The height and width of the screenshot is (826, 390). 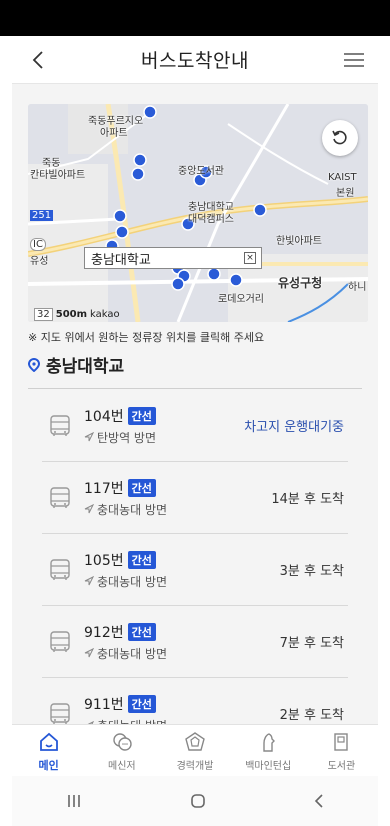 I want to click on home-icon, so click(x=48, y=741).